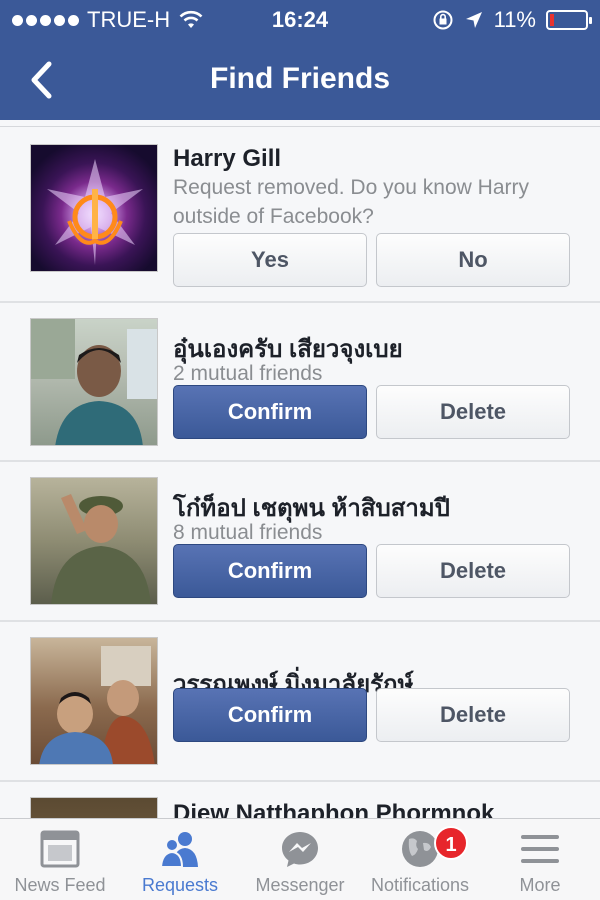 The width and height of the screenshot is (600, 900). Describe the element at coordinates (227, 159) in the screenshot. I see `friend-name: Harry Gill` at that location.